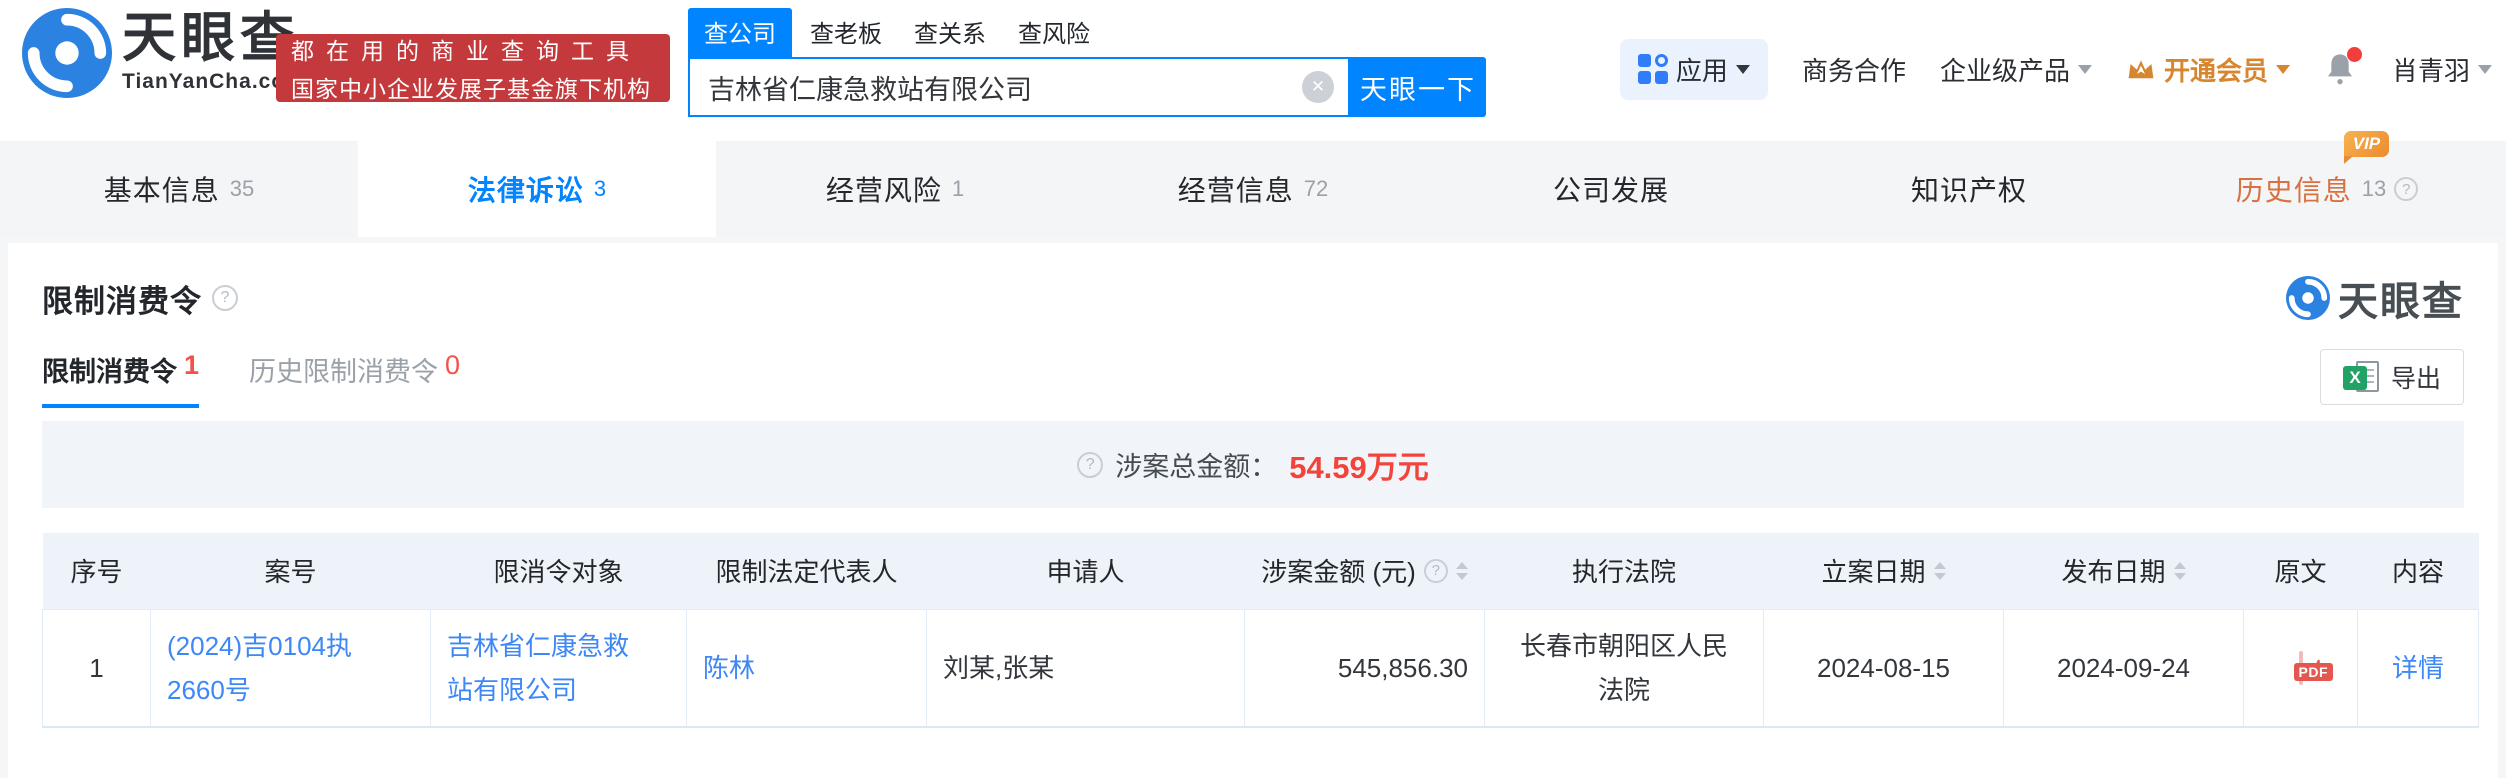 Image resolution: width=2506 pixels, height=778 pixels. I want to click on tianyancha-watermark: 天眼查, so click(2375, 298).